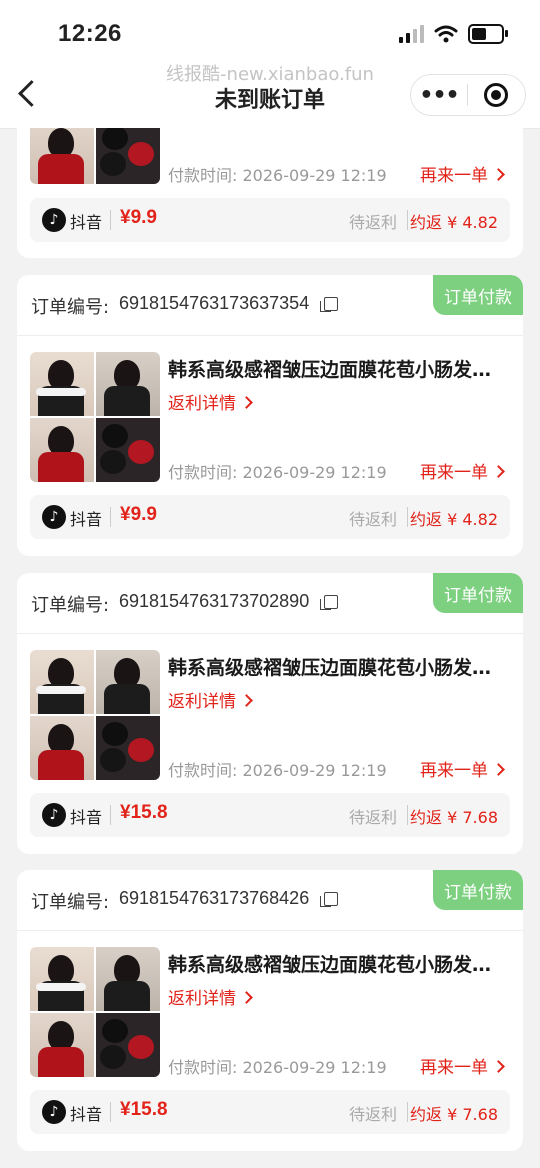  I want to click on nav-bar: 线报酷-new.xianbao.fun 未到账订单 •••, so click(270, 92).